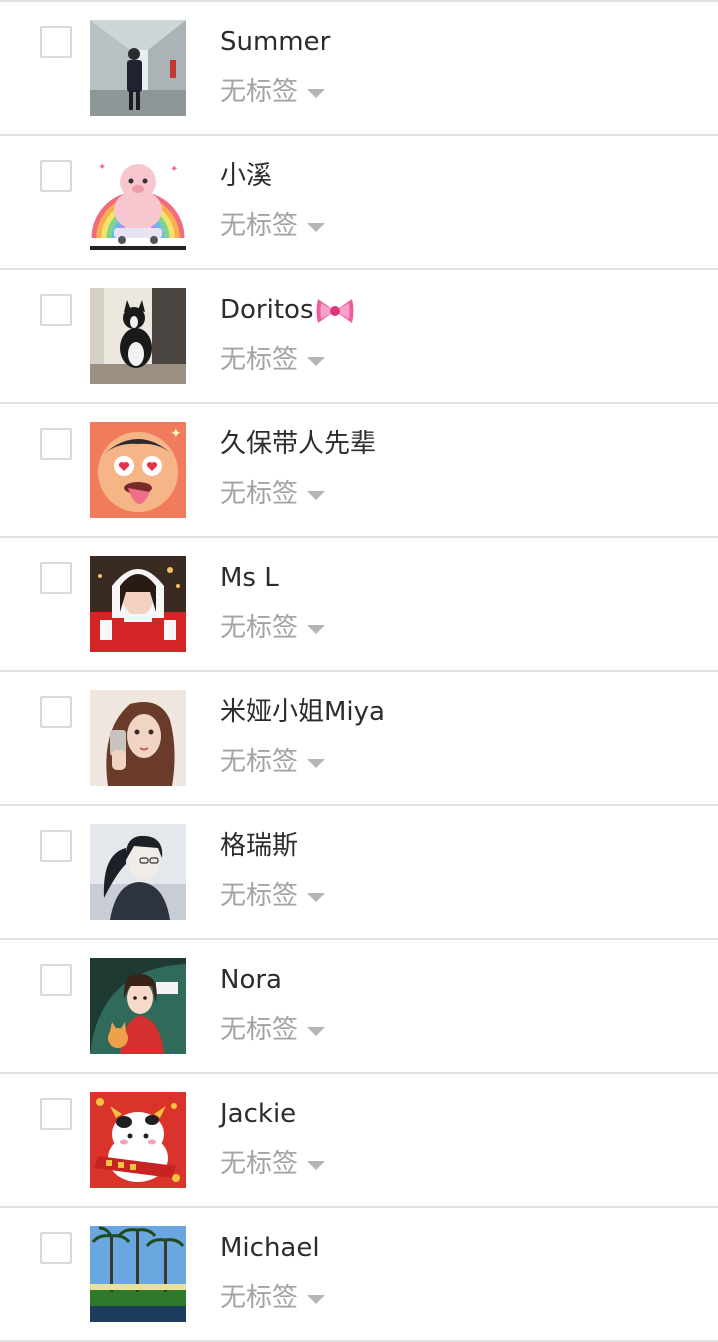 The width and height of the screenshot is (718, 1342). Describe the element at coordinates (359, 1275) in the screenshot. I see `contact-row: Michael 无标签` at that location.